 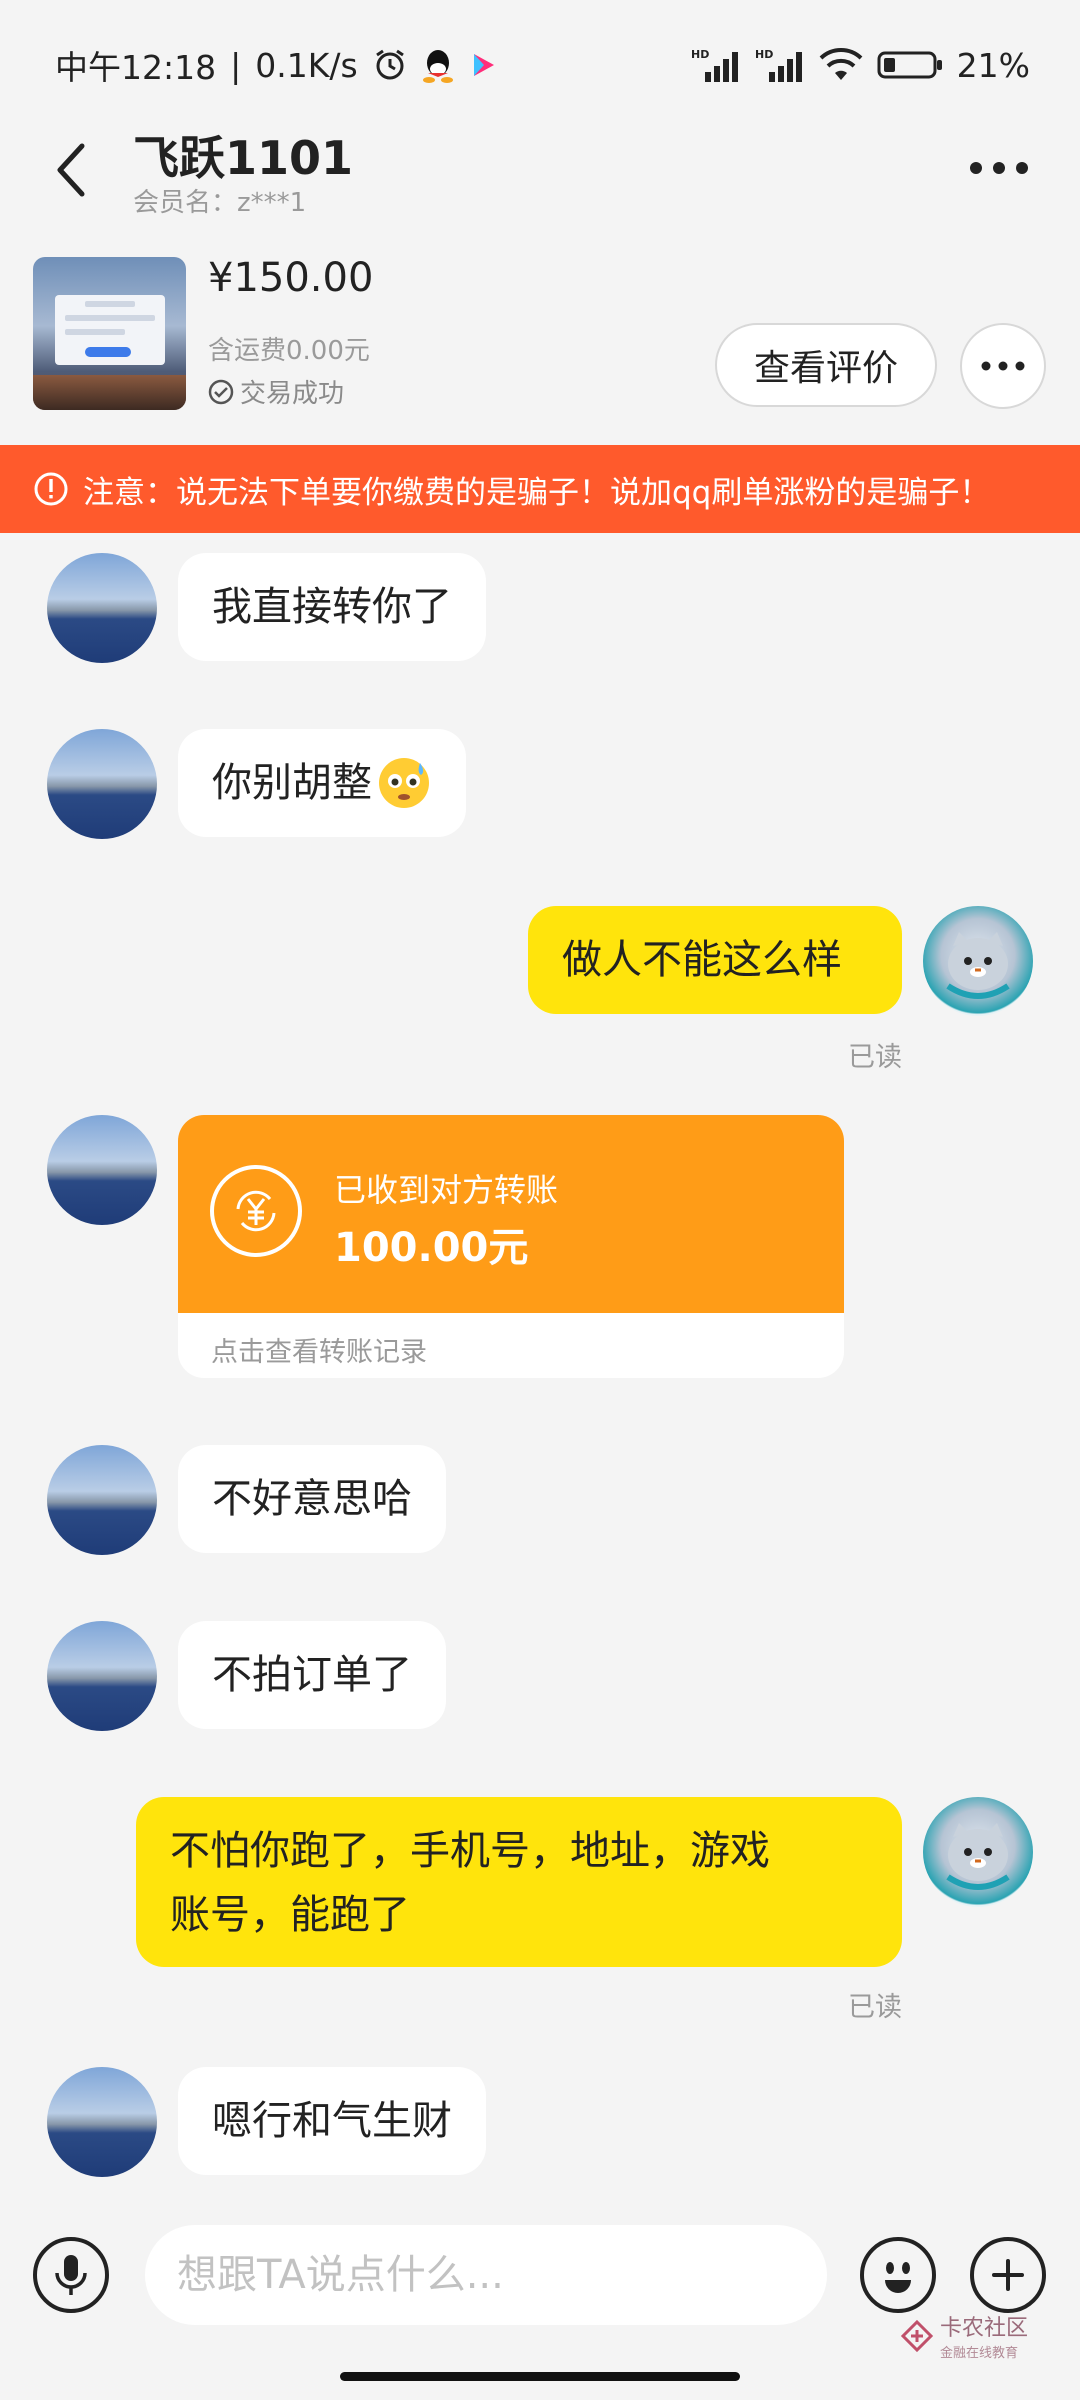 I want to click on more-options-button, so click(x=999, y=168).